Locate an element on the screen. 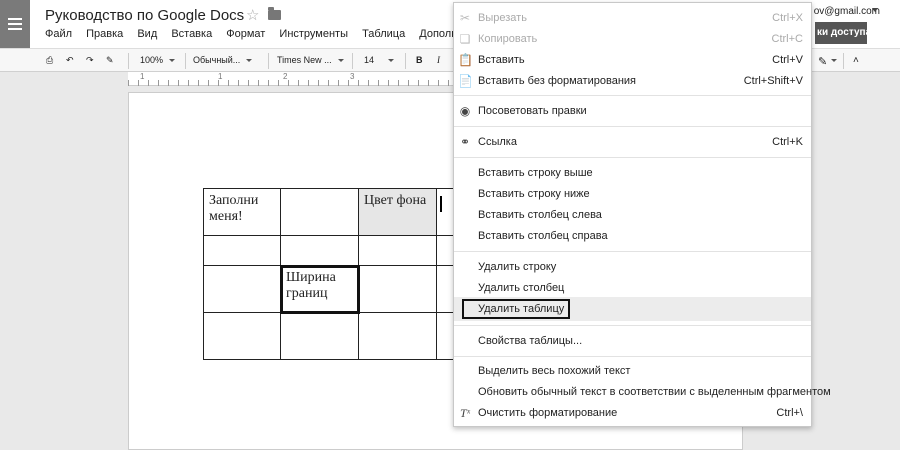 The width and height of the screenshot is (900, 450). menu-item-delete-table: Удалить таблицу is located at coordinates (632, 309).